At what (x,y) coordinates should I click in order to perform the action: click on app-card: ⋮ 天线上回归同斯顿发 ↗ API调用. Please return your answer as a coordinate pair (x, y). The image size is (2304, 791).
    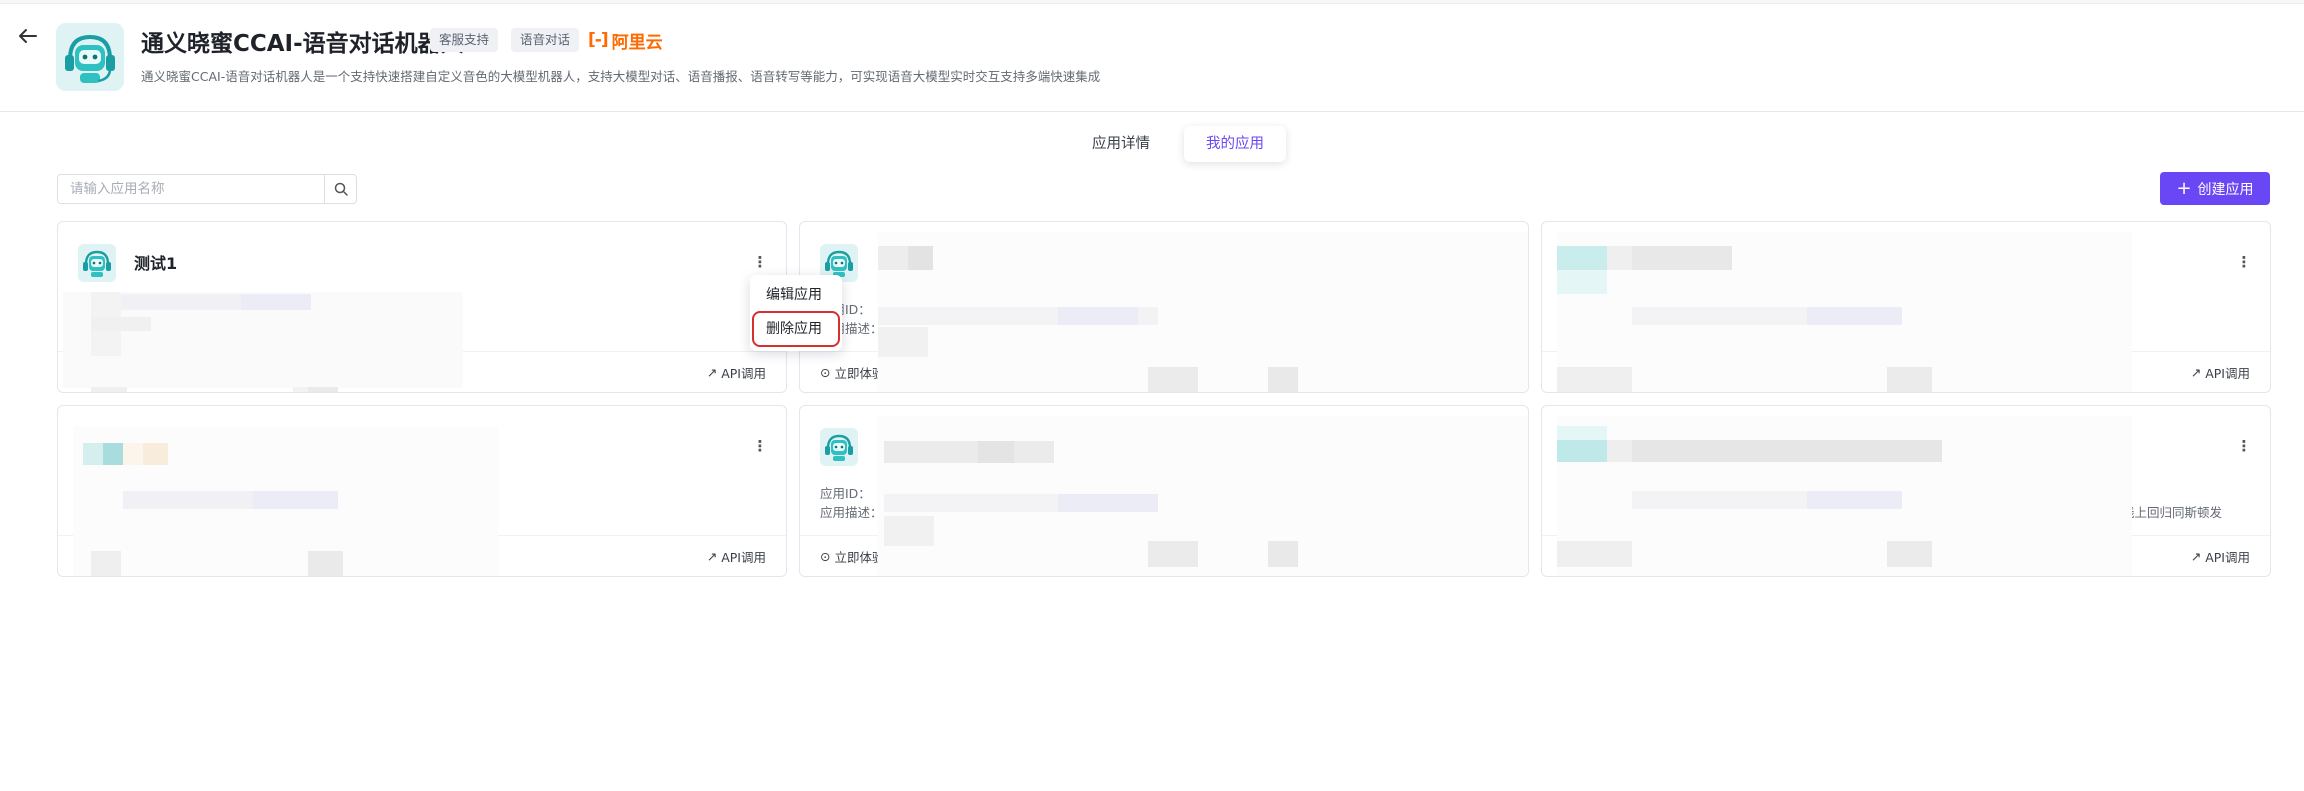
    Looking at the image, I should click on (1906, 491).